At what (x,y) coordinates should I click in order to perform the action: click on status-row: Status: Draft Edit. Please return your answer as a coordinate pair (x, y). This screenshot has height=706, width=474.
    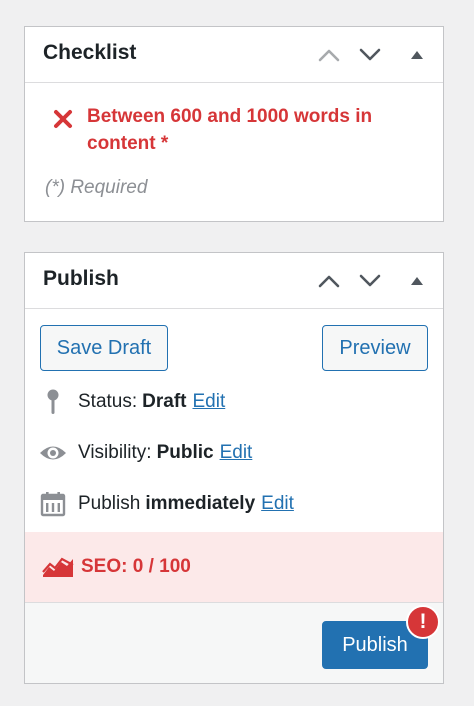
    Looking at the image, I should click on (132, 402).